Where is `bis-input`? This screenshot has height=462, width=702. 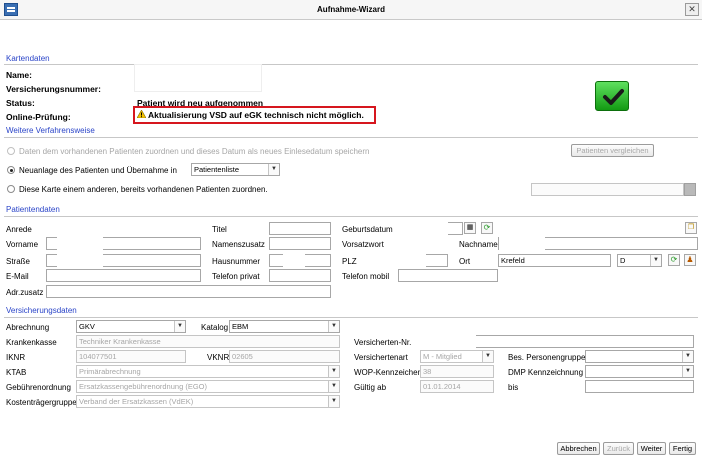
bis-input is located at coordinates (639, 386).